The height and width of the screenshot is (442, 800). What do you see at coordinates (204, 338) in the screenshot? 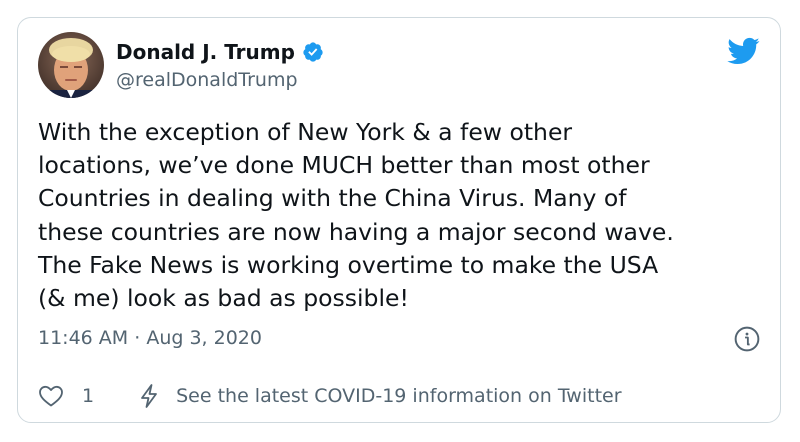
I see `tweet-date: Aug 3, 2020` at bounding box center [204, 338].